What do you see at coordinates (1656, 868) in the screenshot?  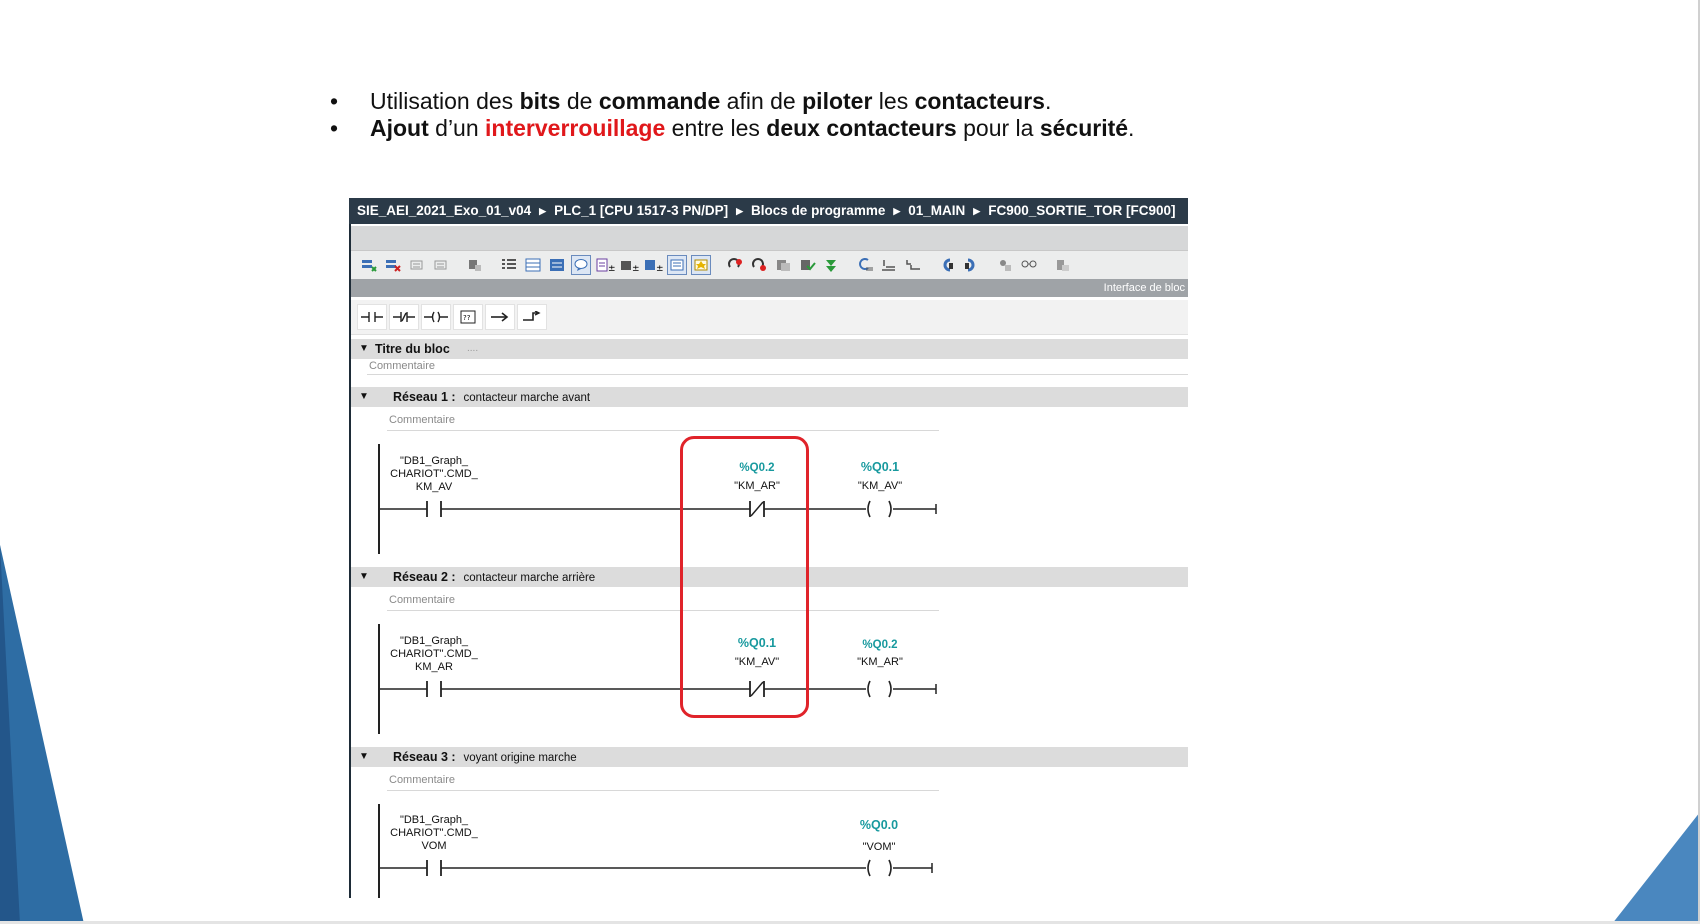 I see `right-blue-triangle` at bounding box center [1656, 868].